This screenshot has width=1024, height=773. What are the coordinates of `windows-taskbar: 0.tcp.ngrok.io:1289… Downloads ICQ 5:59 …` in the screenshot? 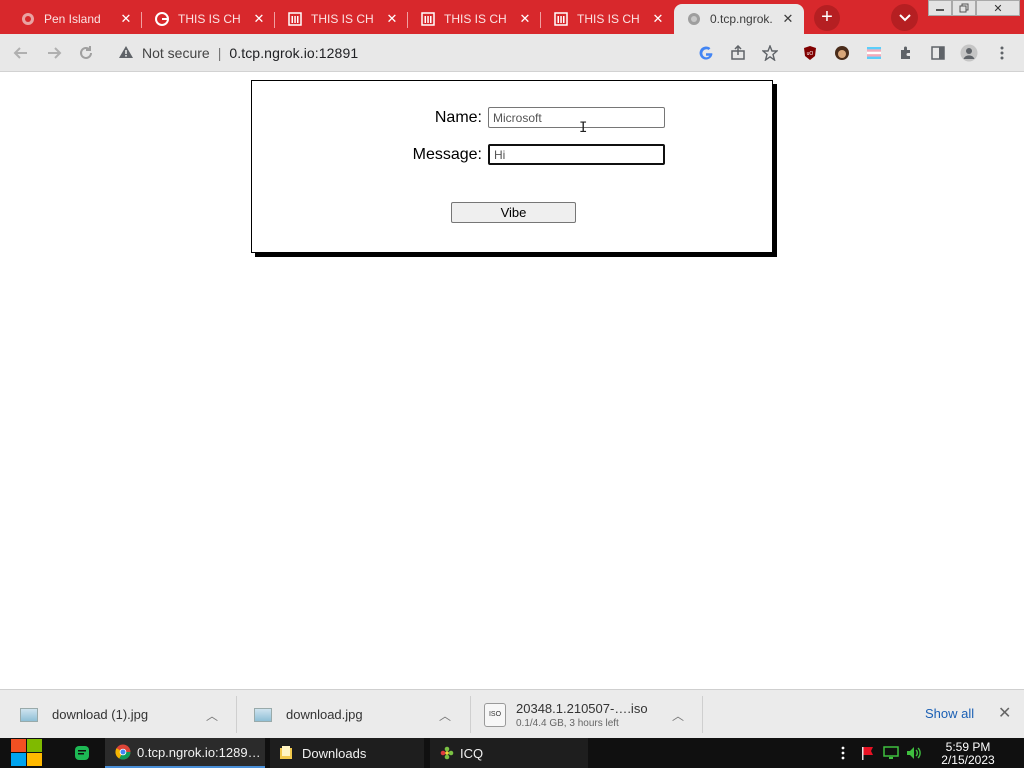 It's located at (512, 753).